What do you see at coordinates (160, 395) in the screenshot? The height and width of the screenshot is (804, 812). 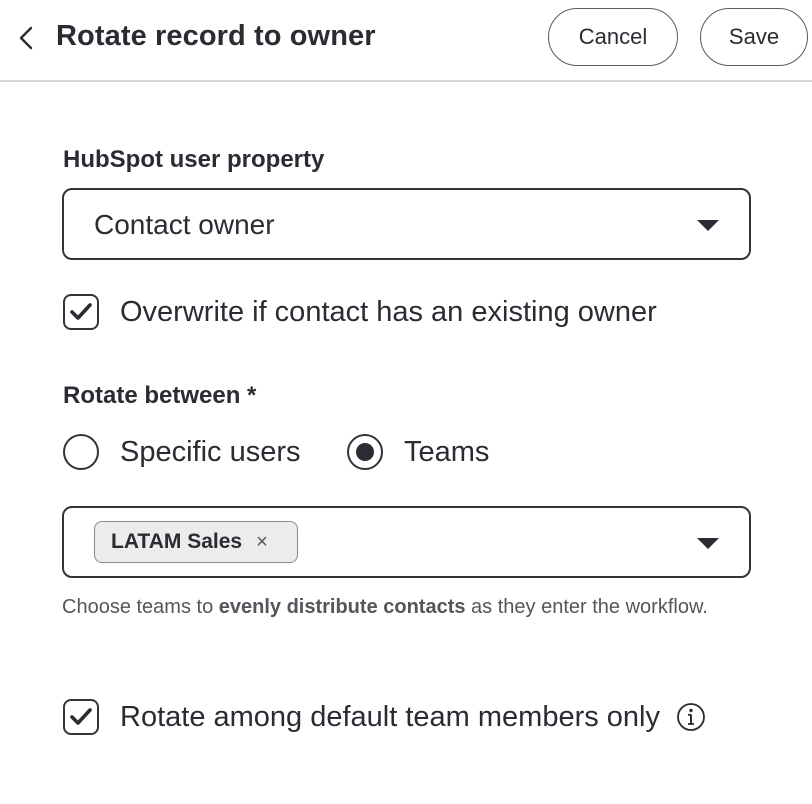 I see `rotate-between-label: Rotate between *` at bounding box center [160, 395].